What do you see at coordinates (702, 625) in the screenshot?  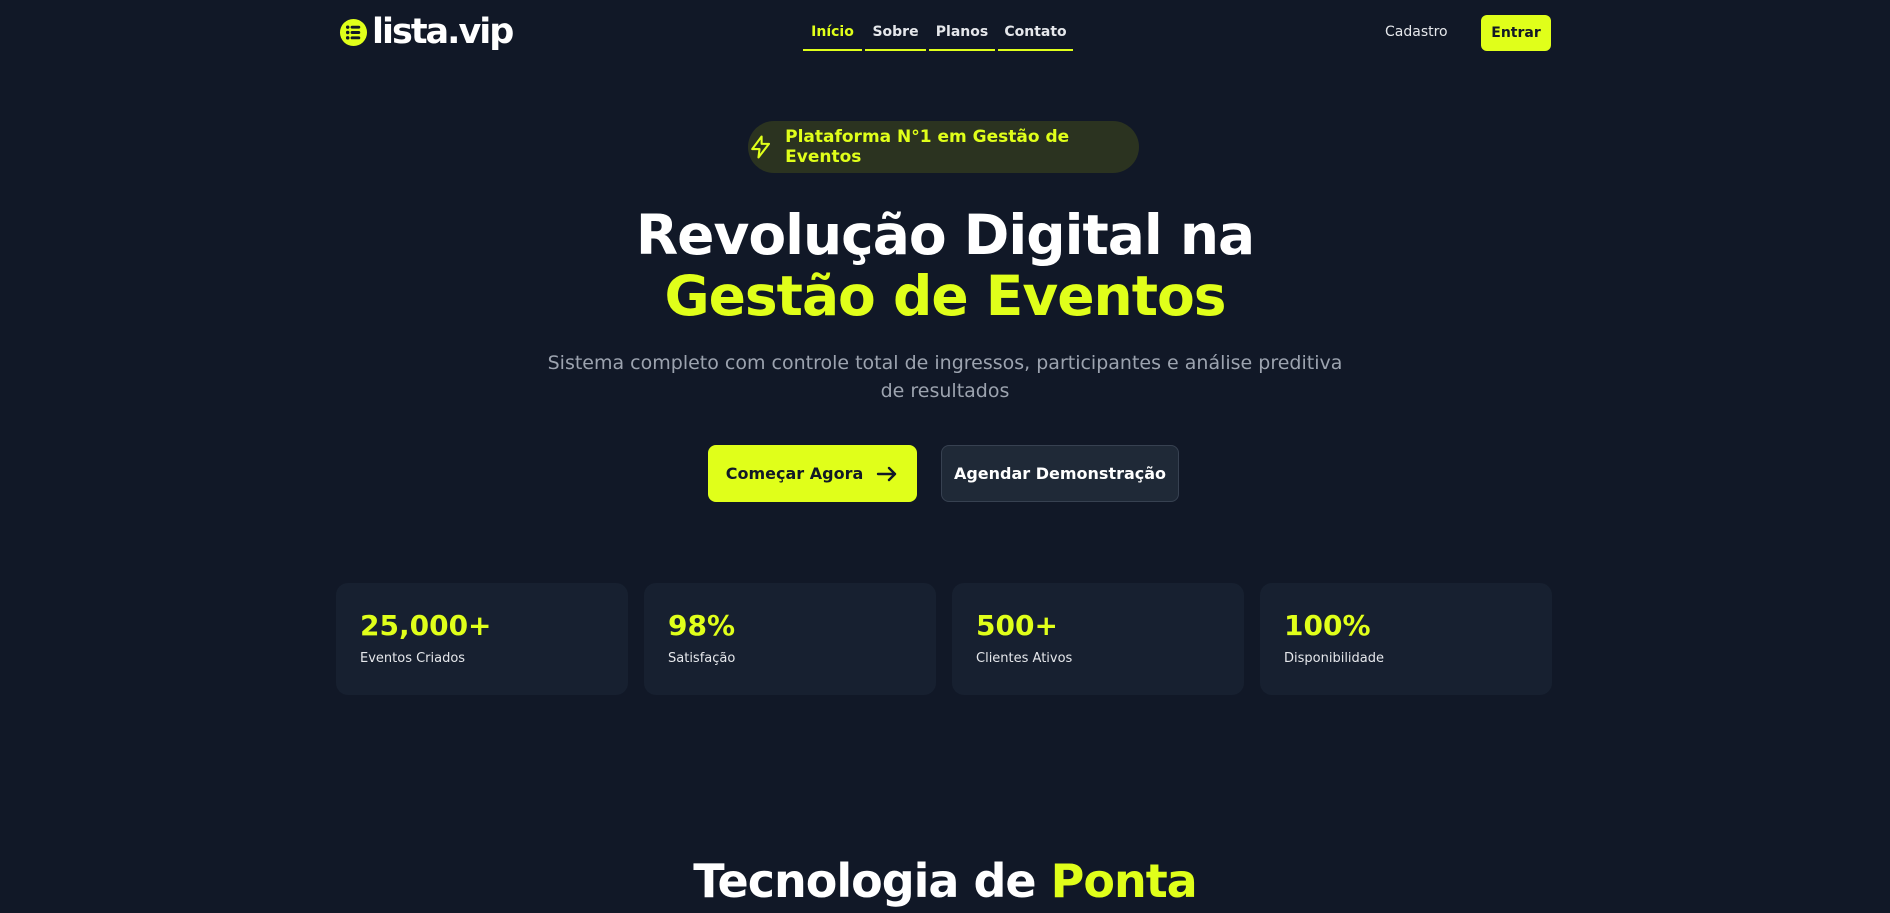 I see `stat-value: 98%` at bounding box center [702, 625].